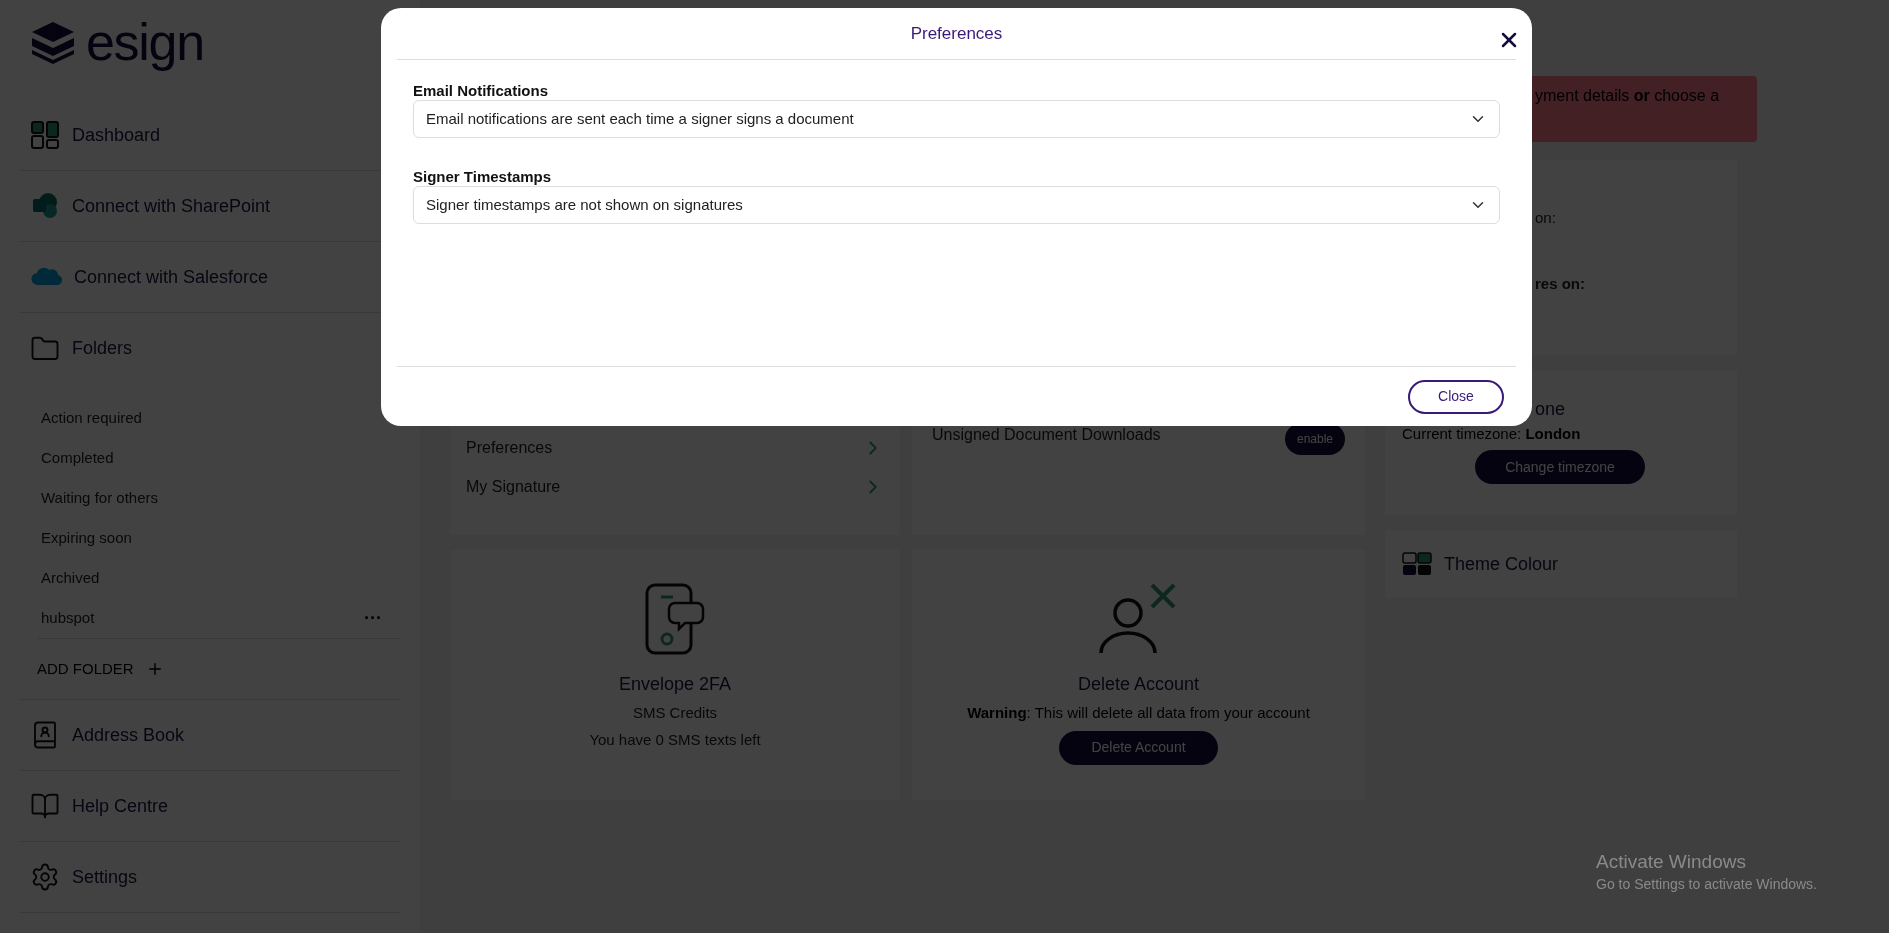  Describe the element at coordinates (675, 684) in the screenshot. I see `card-title: Envelope 2FA` at that location.